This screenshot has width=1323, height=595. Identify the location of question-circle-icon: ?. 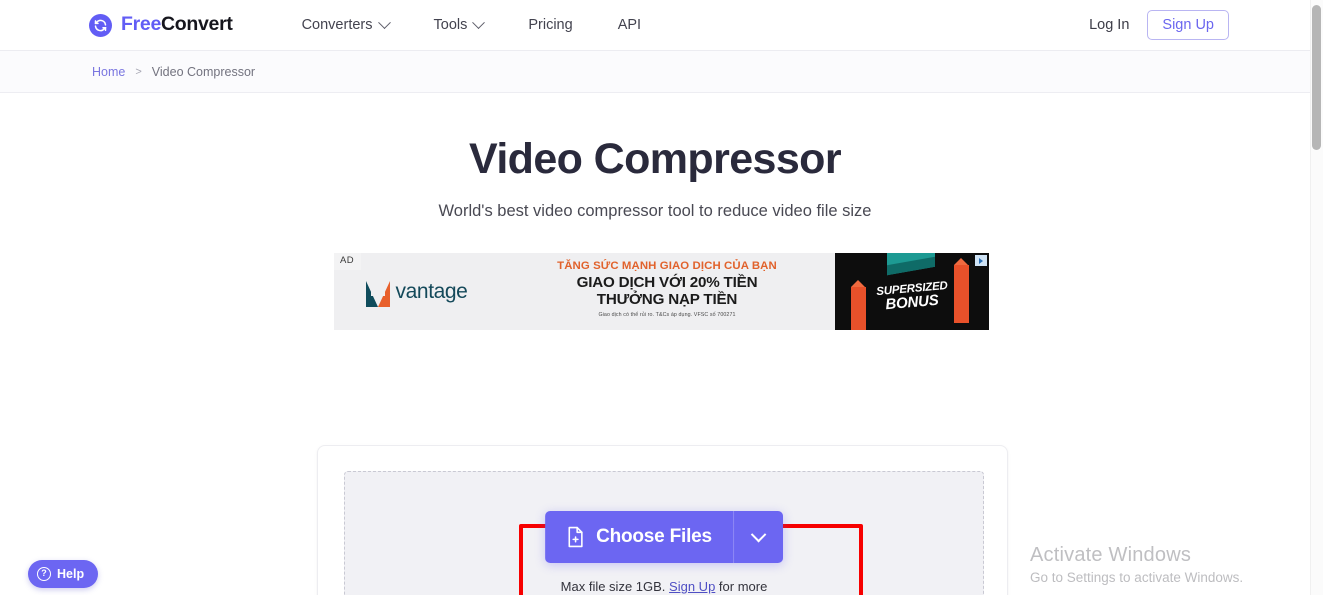
(44, 574).